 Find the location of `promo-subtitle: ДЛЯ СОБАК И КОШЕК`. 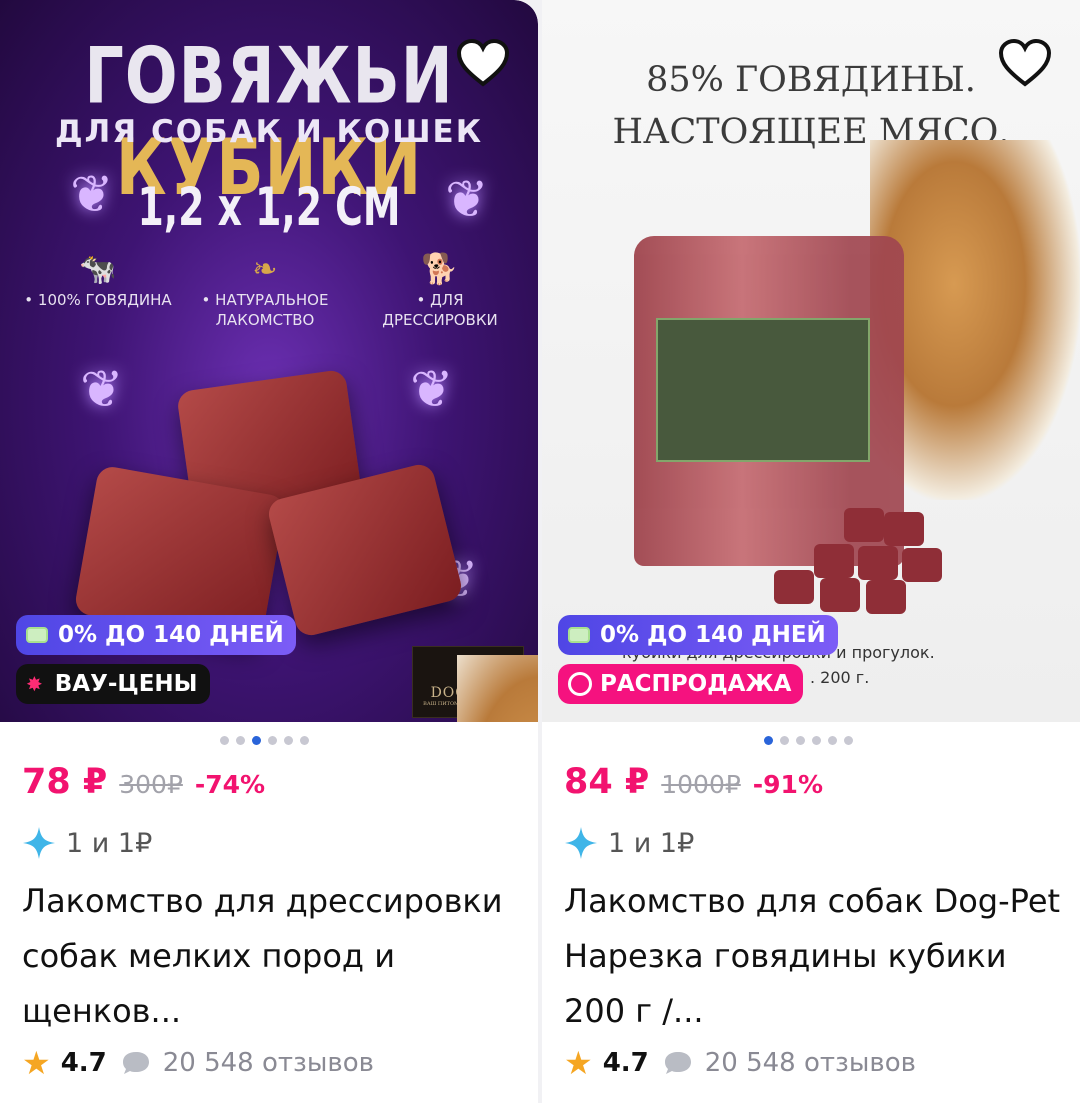

promo-subtitle: ДЛЯ СОБАК И КОШЕК is located at coordinates (269, 132).